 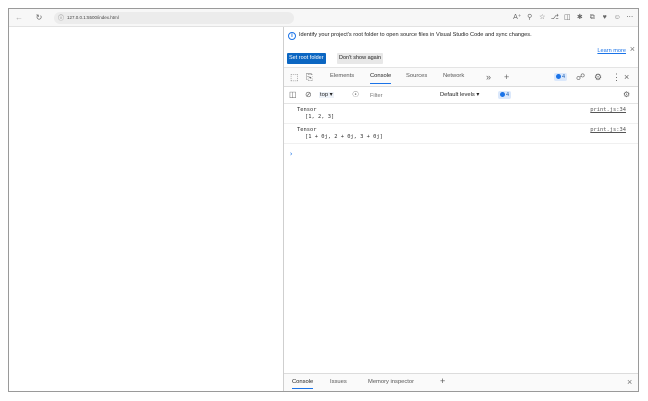 What do you see at coordinates (39, 18) in the screenshot?
I see `refresh-icon: ↻` at bounding box center [39, 18].